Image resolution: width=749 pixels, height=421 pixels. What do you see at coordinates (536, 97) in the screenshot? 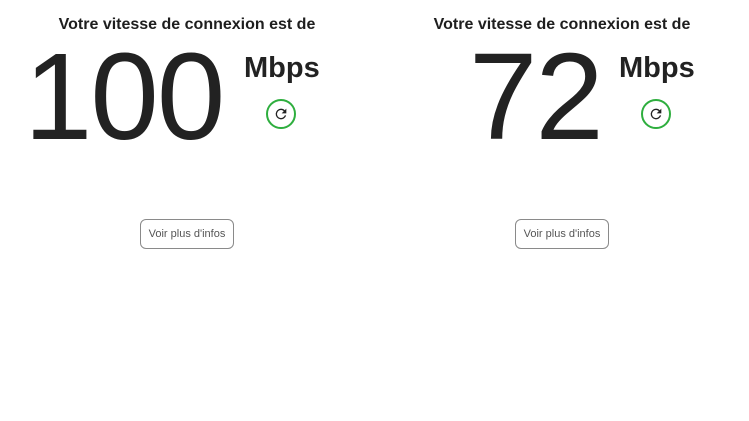
I see `speed-value: 72` at bounding box center [536, 97].